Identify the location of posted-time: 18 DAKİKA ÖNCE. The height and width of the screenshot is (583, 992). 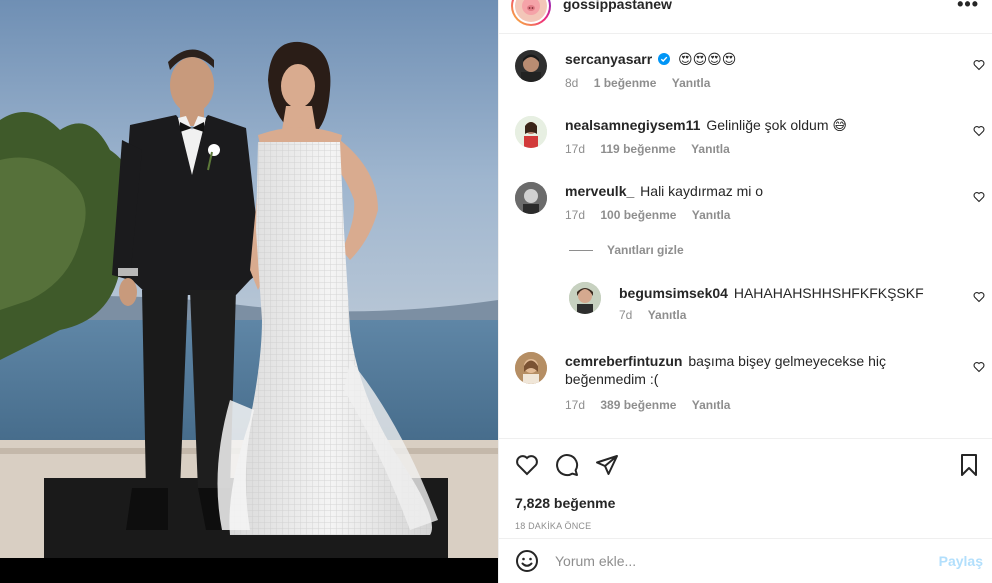
(553, 526).